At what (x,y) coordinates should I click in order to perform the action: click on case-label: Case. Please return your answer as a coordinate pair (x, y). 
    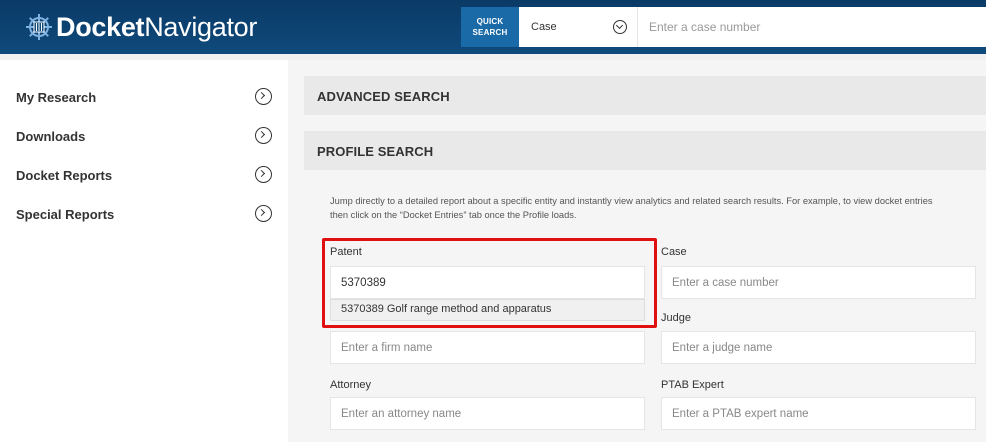
    Looking at the image, I should click on (674, 252).